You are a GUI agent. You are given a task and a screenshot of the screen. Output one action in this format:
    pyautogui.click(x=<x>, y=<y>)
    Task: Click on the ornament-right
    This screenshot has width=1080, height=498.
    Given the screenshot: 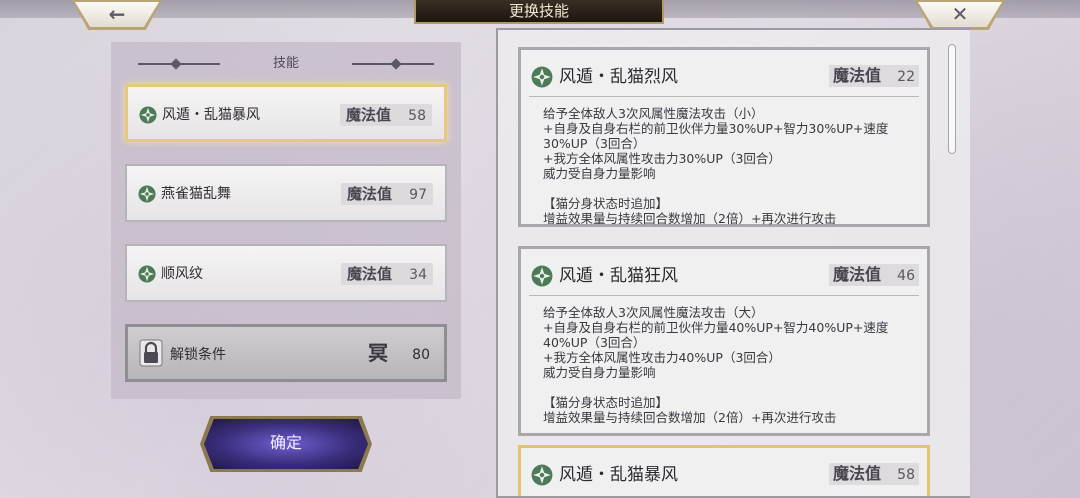 What is the action you would take?
    pyautogui.click(x=393, y=64)
    